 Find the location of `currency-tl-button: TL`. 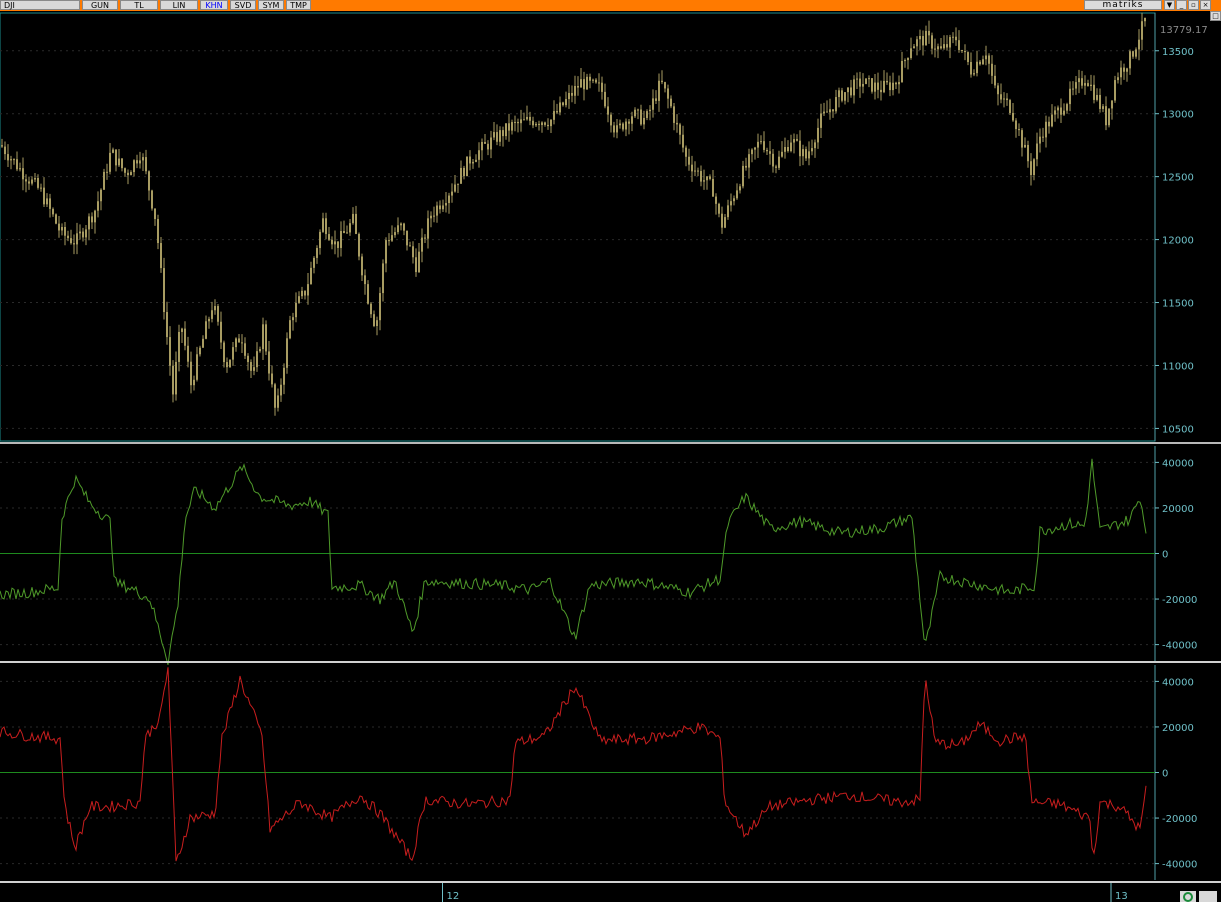

currency-tl-button: TL is located at coordinates (139, 5).